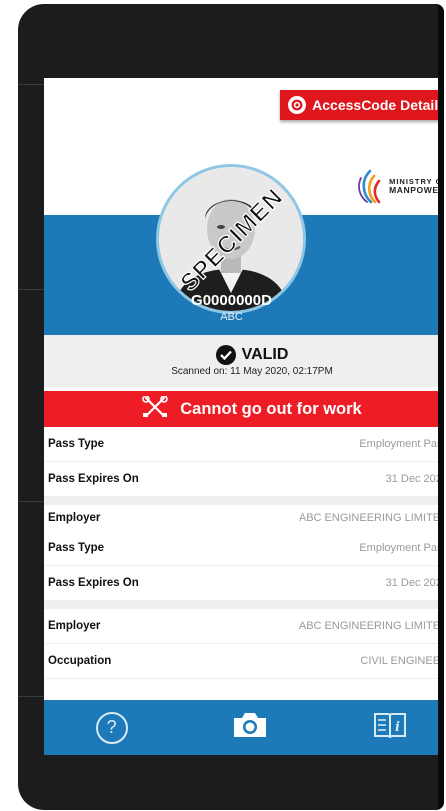 The image size is (446, 811). I want to click on mom-swirl-icon, so click(369, 186).